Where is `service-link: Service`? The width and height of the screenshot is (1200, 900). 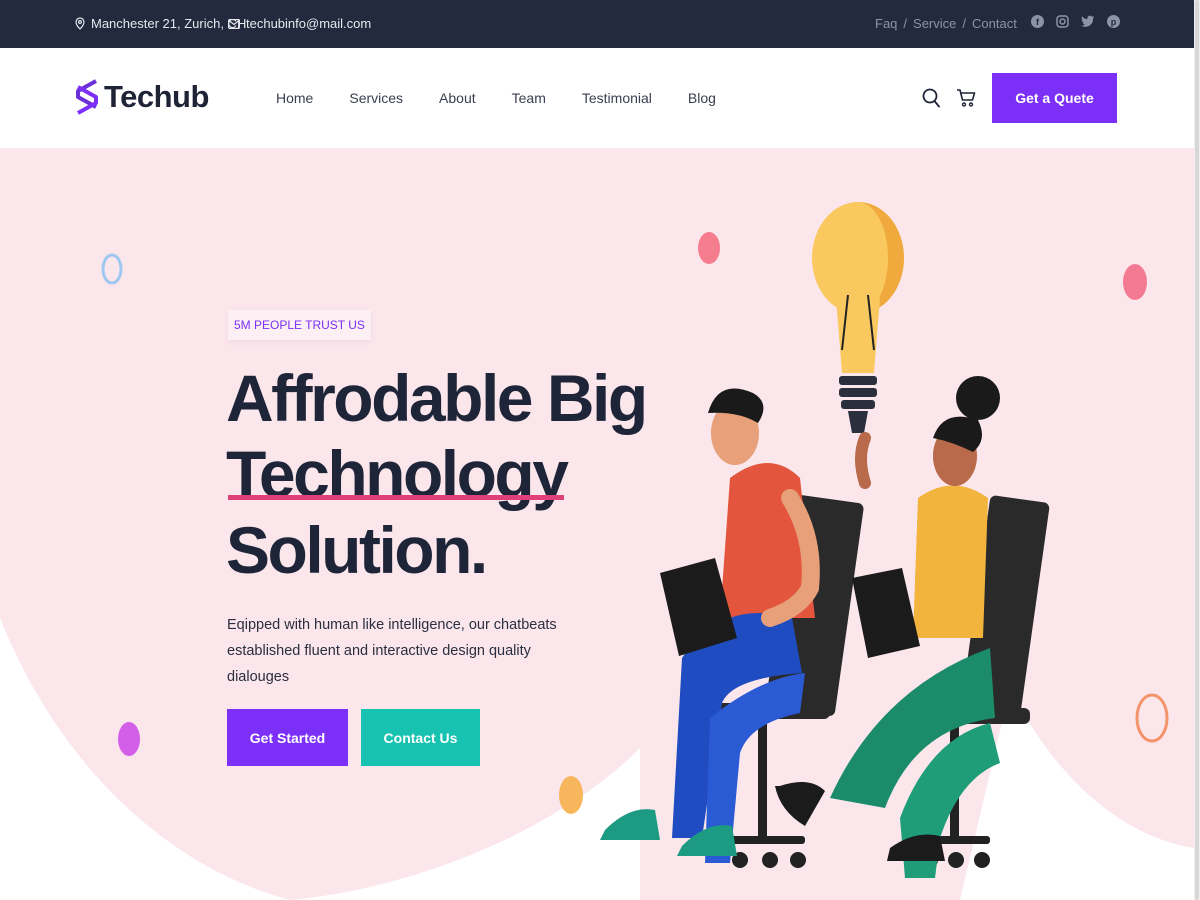
service-link: Service is located at coordinates (934, 23).